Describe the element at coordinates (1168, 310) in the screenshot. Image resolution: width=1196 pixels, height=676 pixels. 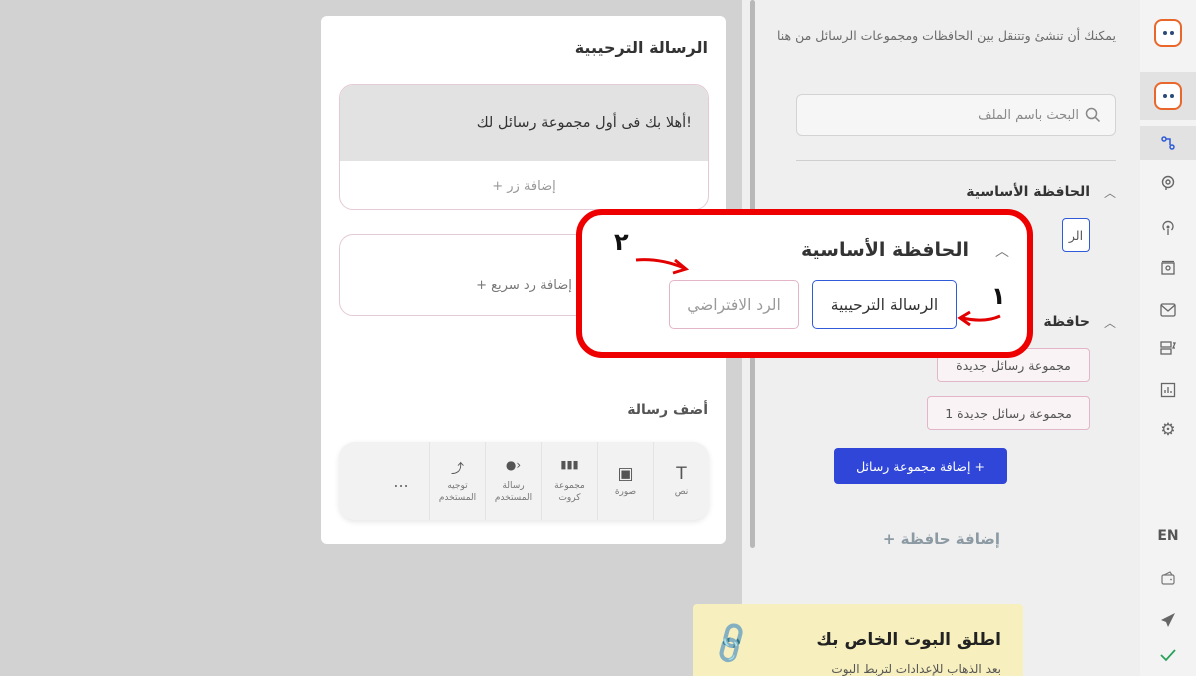
I see `mail-icon` at that location.